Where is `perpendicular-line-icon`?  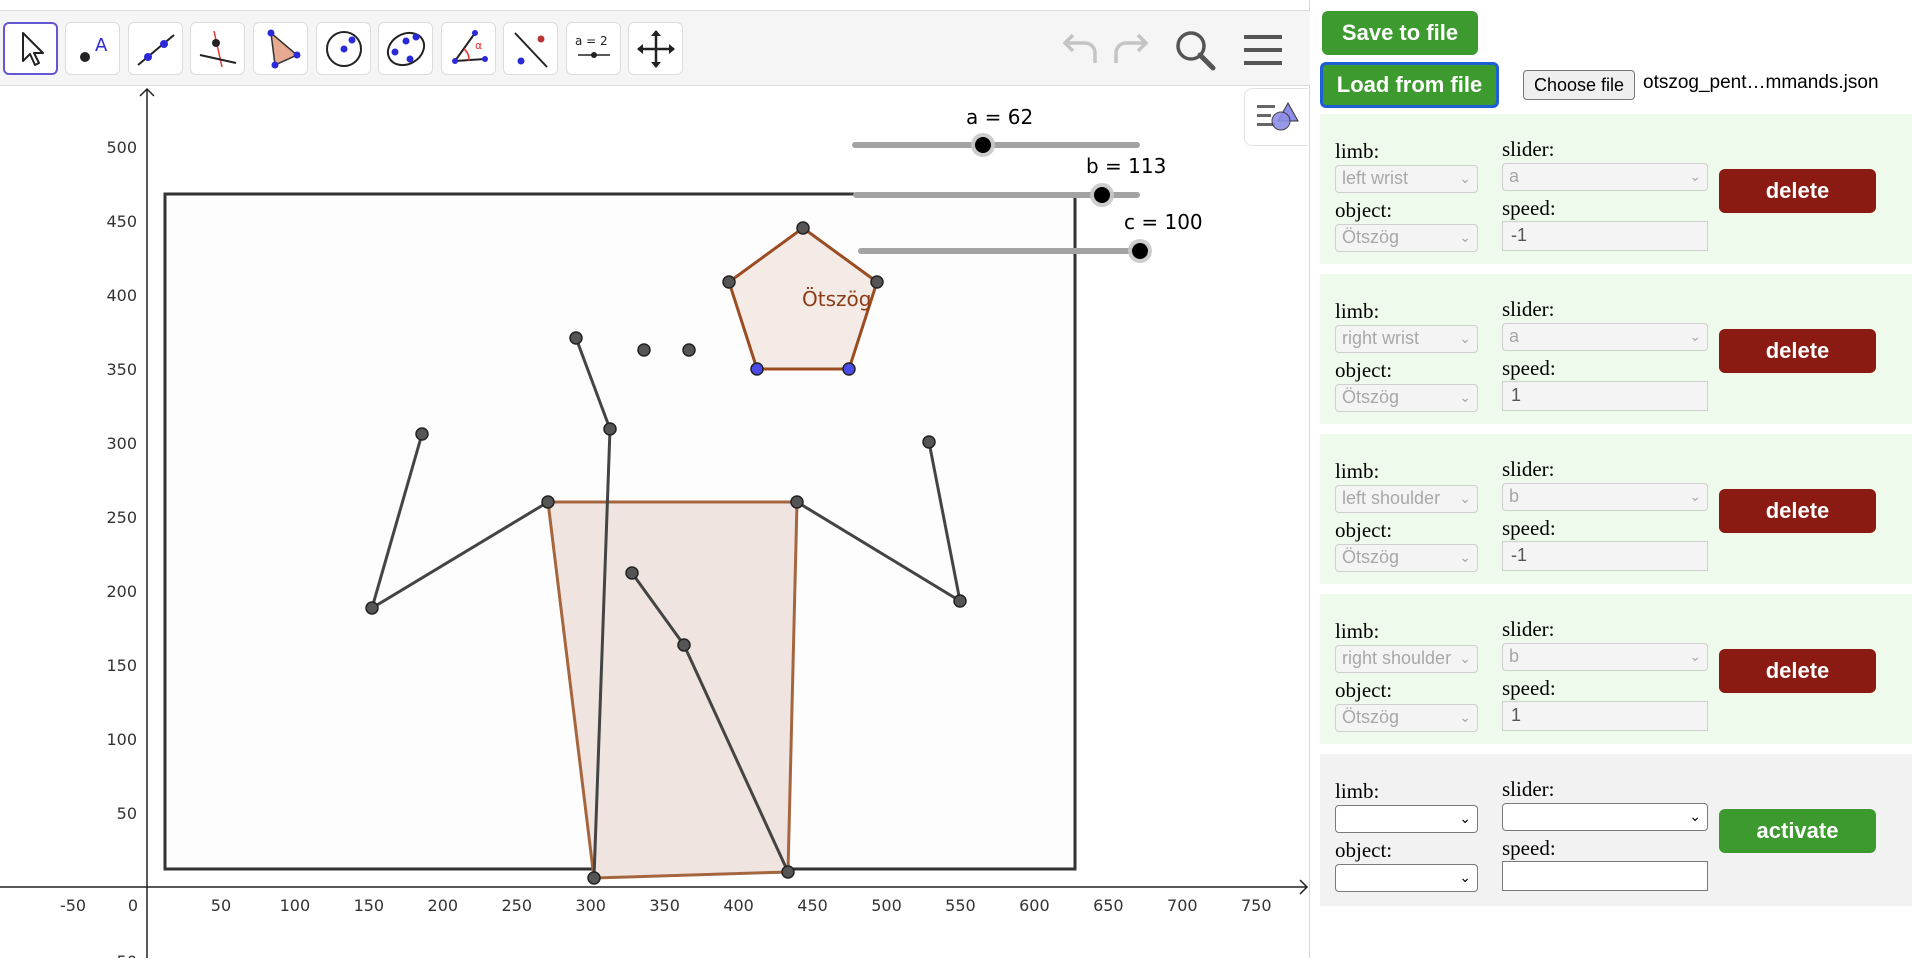
perpendicular-line-icon is located at coordinates (217, 48).